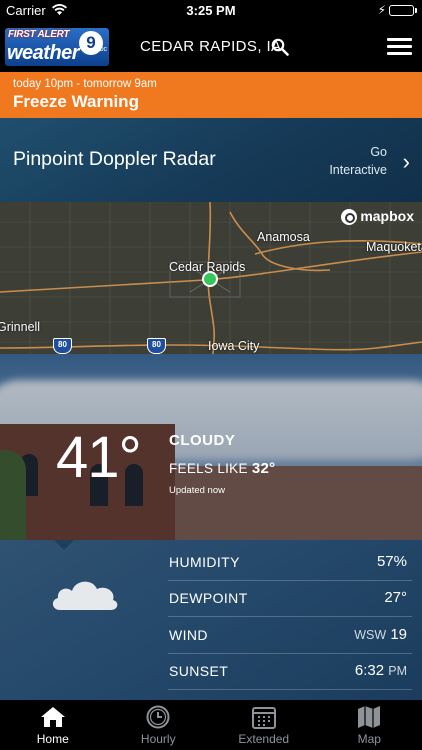 The image size is (422, 750). Describe the element at coordinates (76, 101) in the screenshot. I see `alert-title: Freeze Warning` at that location.